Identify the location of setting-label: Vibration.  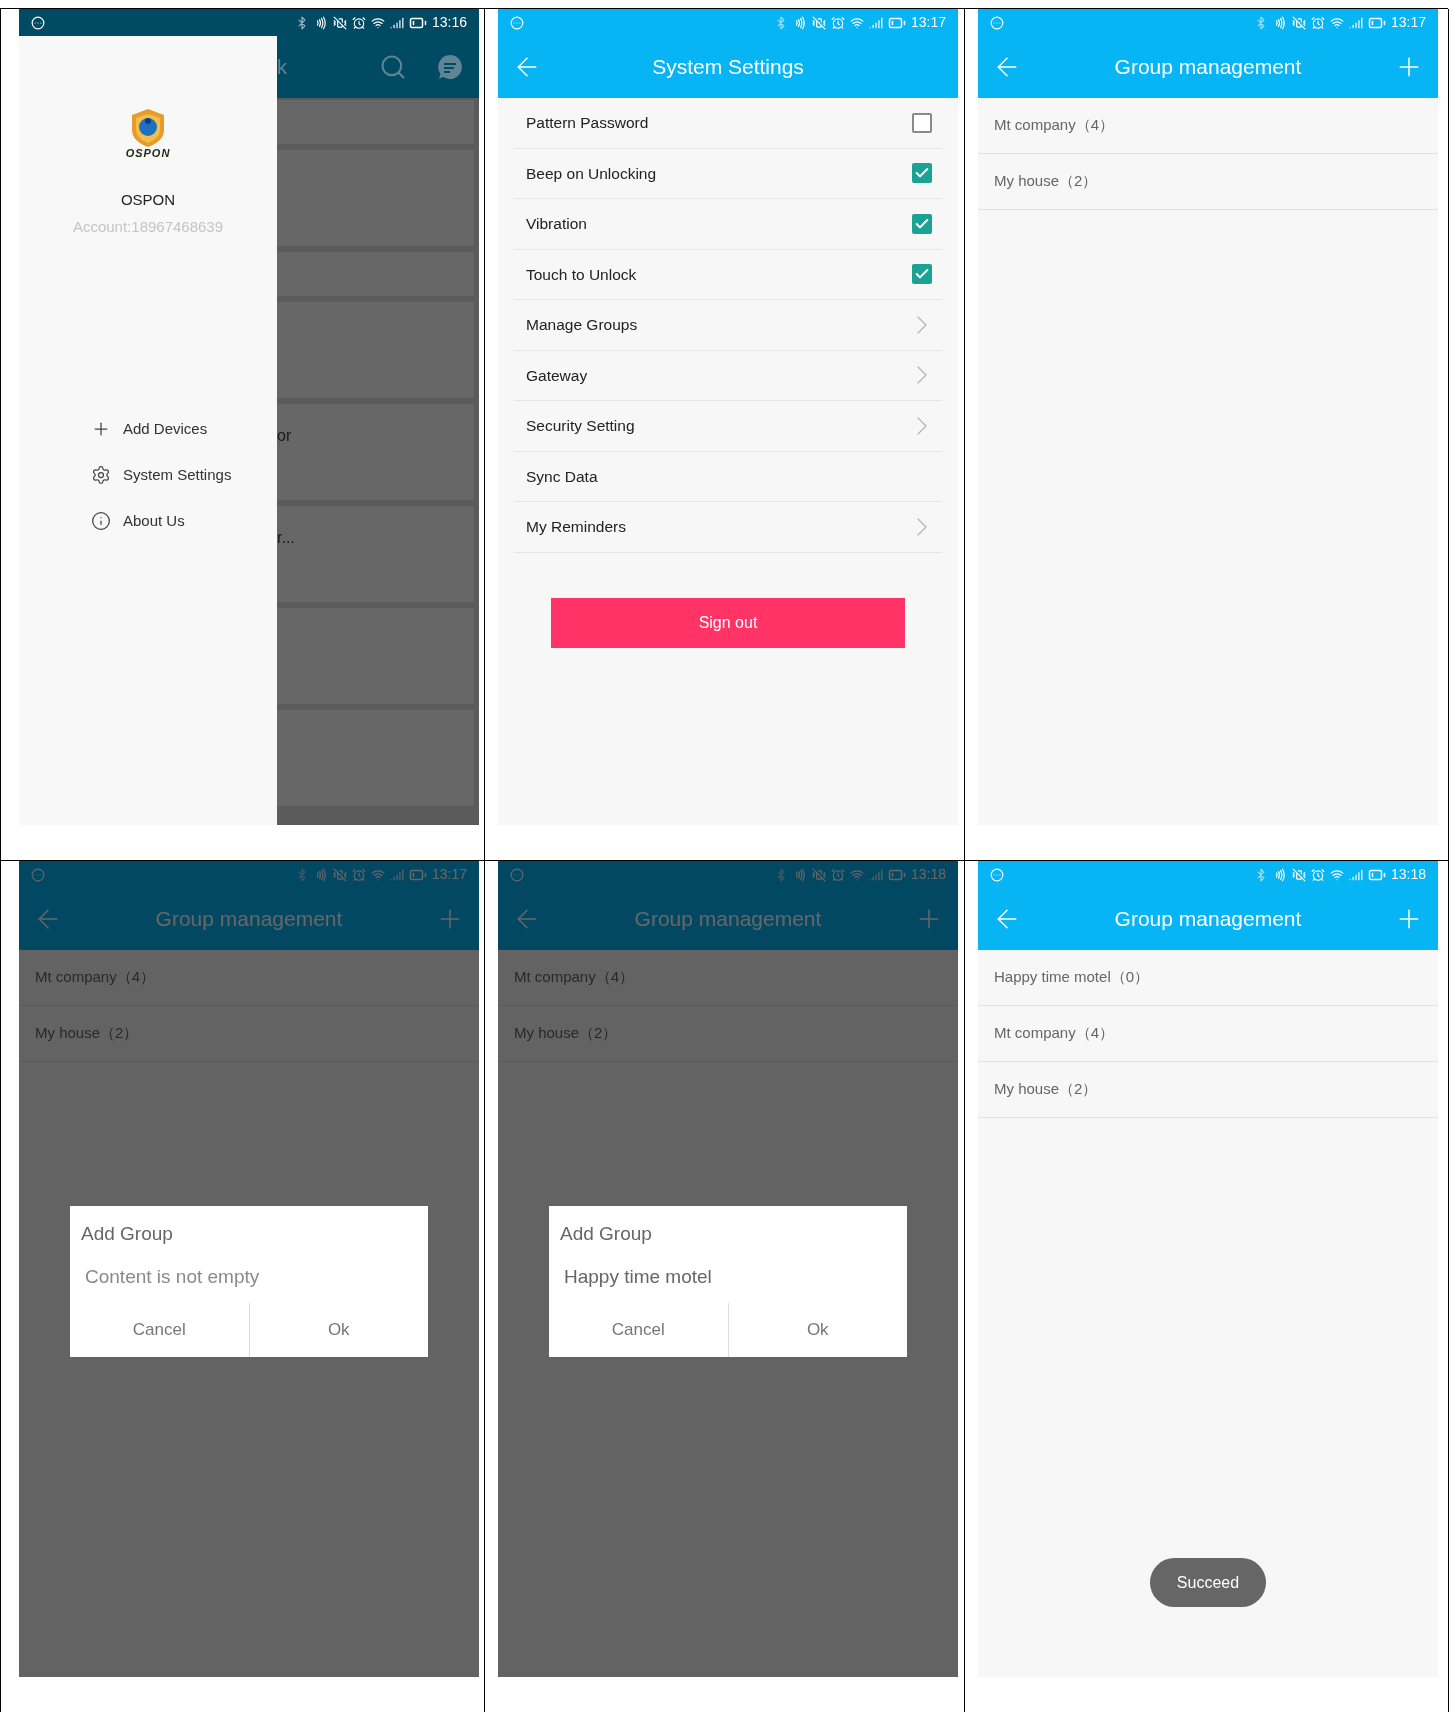
(557, 224).